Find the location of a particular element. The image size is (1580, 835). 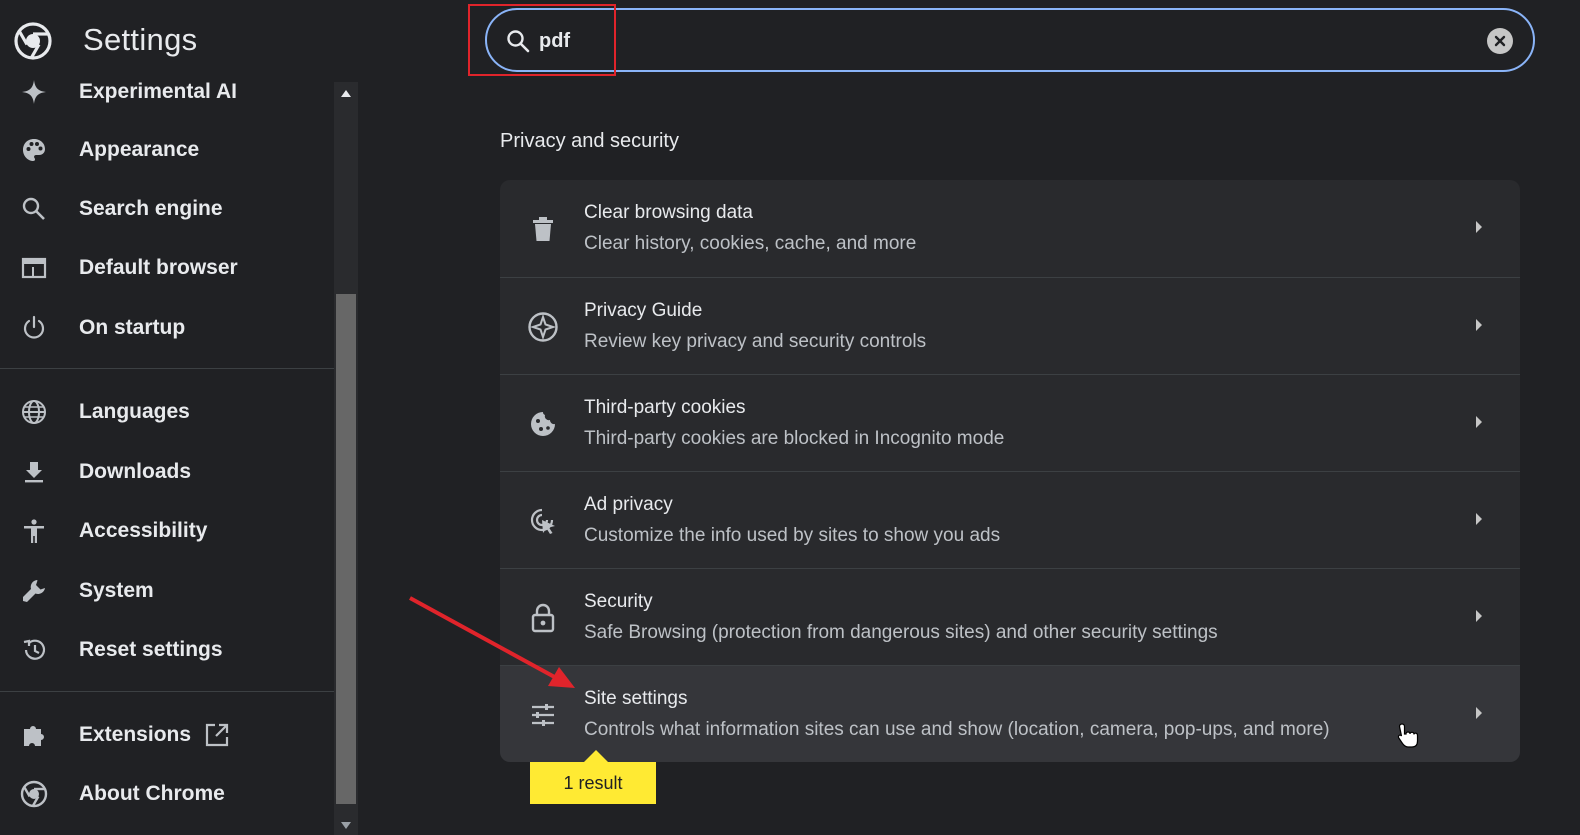

row-title: Security is located at coordinates (618, 601).